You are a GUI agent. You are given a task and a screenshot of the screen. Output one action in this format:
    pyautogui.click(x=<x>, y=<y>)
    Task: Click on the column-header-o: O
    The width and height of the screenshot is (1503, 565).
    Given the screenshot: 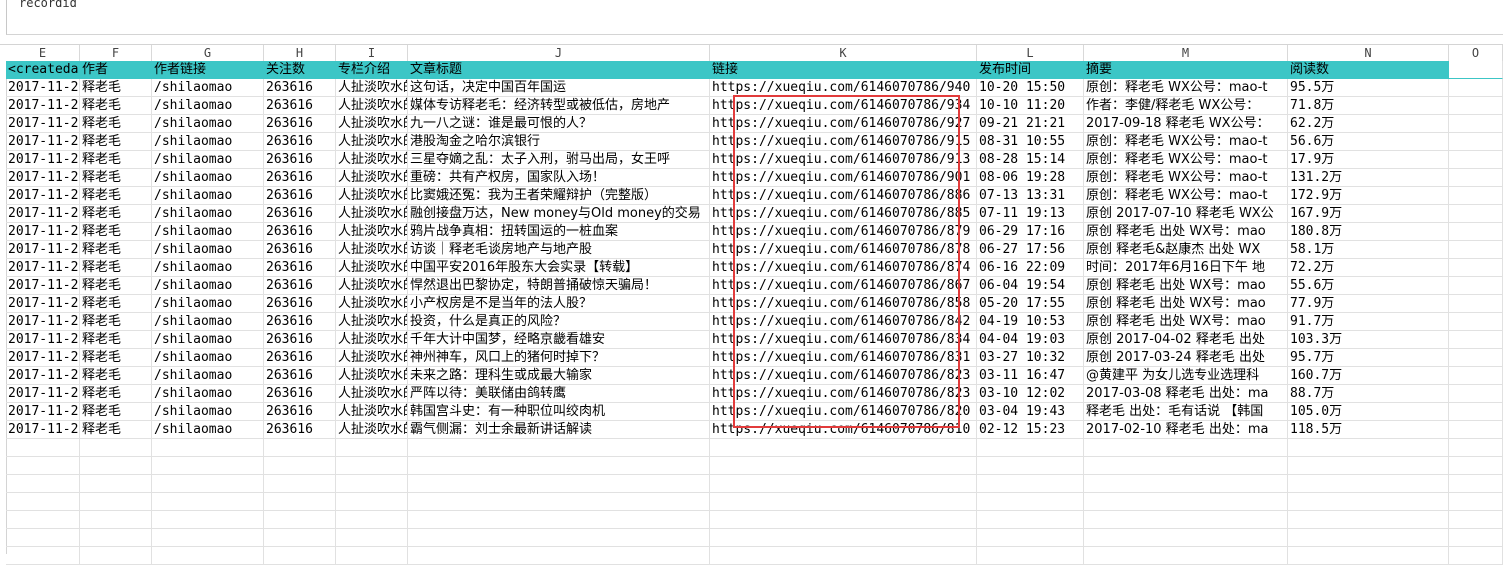 What is the action you would take?
    pyautogui.click(x=1476, y=53)
    